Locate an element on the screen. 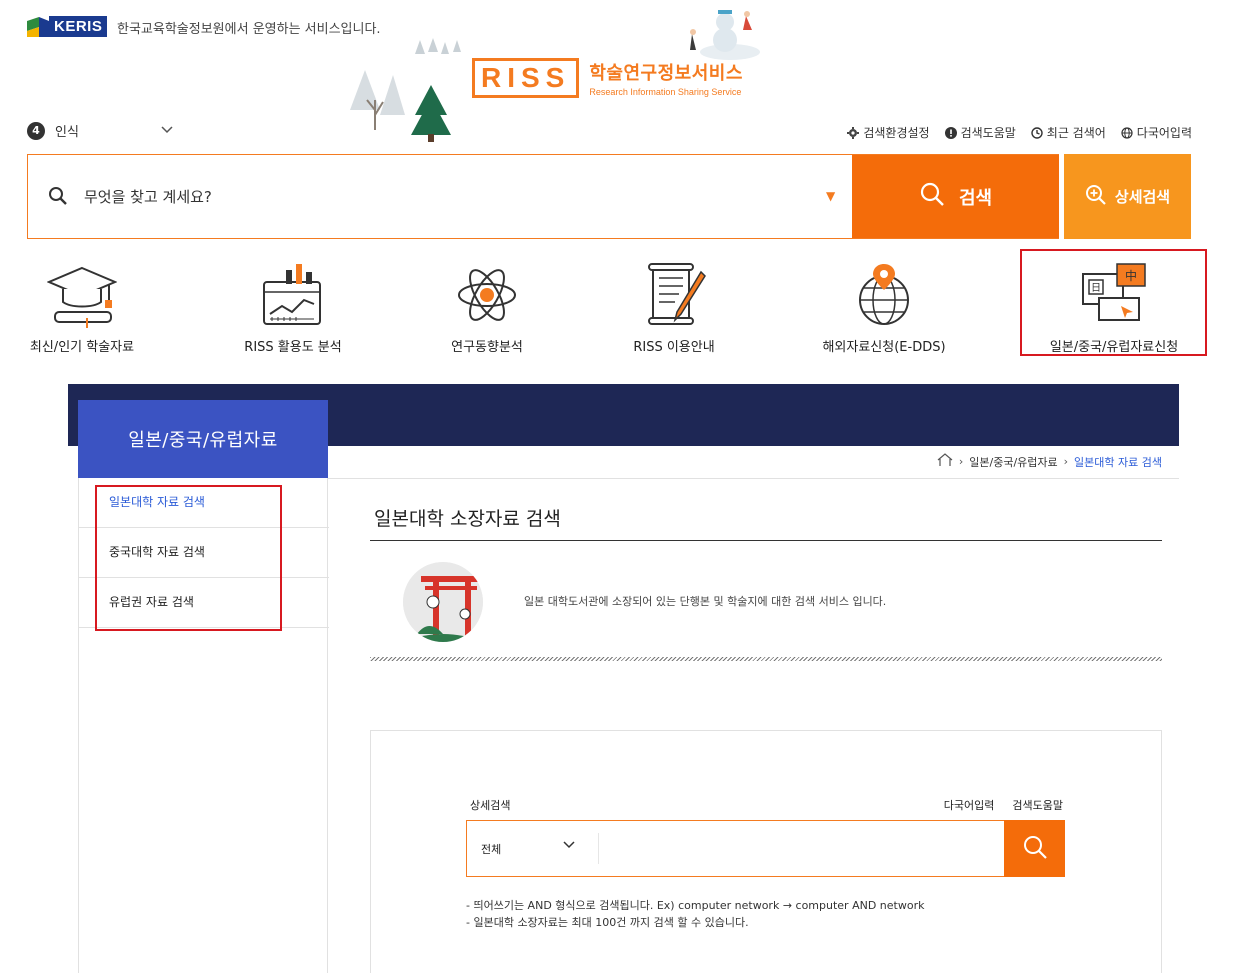  keris-logo-text: KERIS is located at coordinates (78, 26).